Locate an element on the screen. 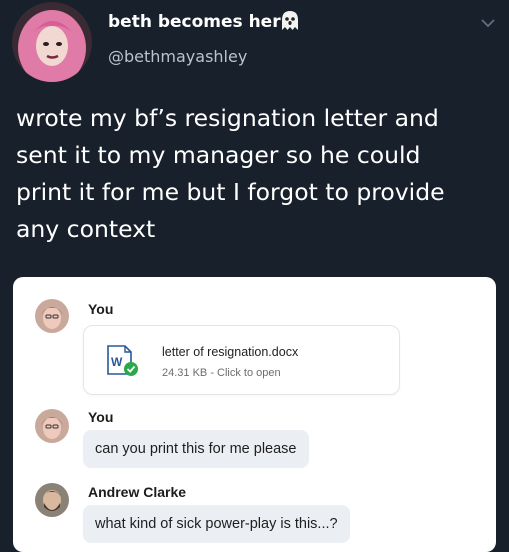 The height and width of the screenshot is (552, 509). tweet-text-line: print it for me but I forgot to provide is located at coordinates (230, 192).